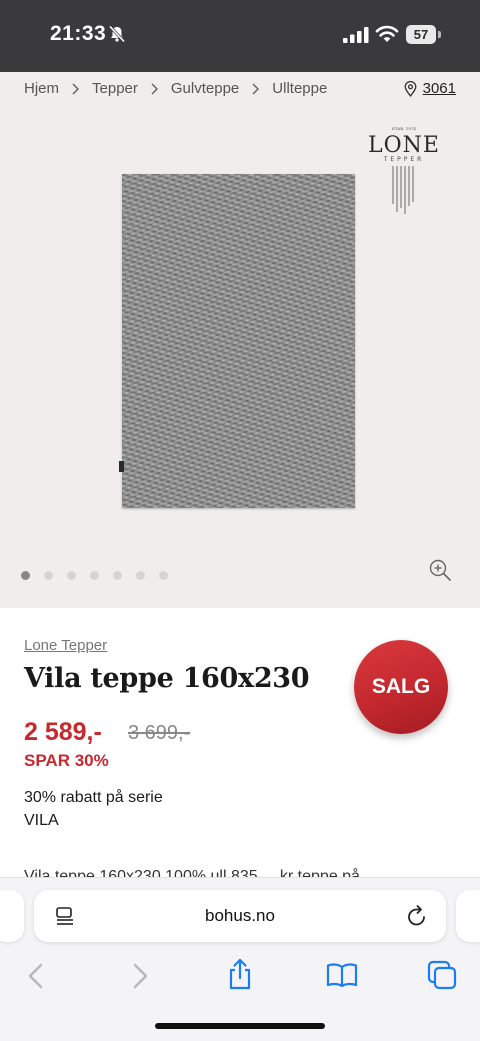  Describe the element at coordinates (65, 645) in the screenshot. I see `vendor-link: Lone Tepper` at that location.